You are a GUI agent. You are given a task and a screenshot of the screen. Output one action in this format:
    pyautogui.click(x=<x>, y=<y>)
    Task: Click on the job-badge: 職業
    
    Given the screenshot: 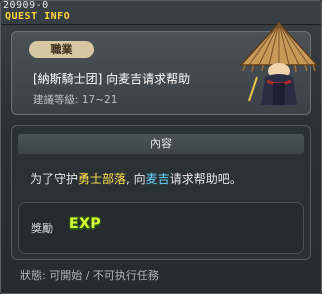 What is the action you would take?
    pyautogui.click(x=61, y=49)
    